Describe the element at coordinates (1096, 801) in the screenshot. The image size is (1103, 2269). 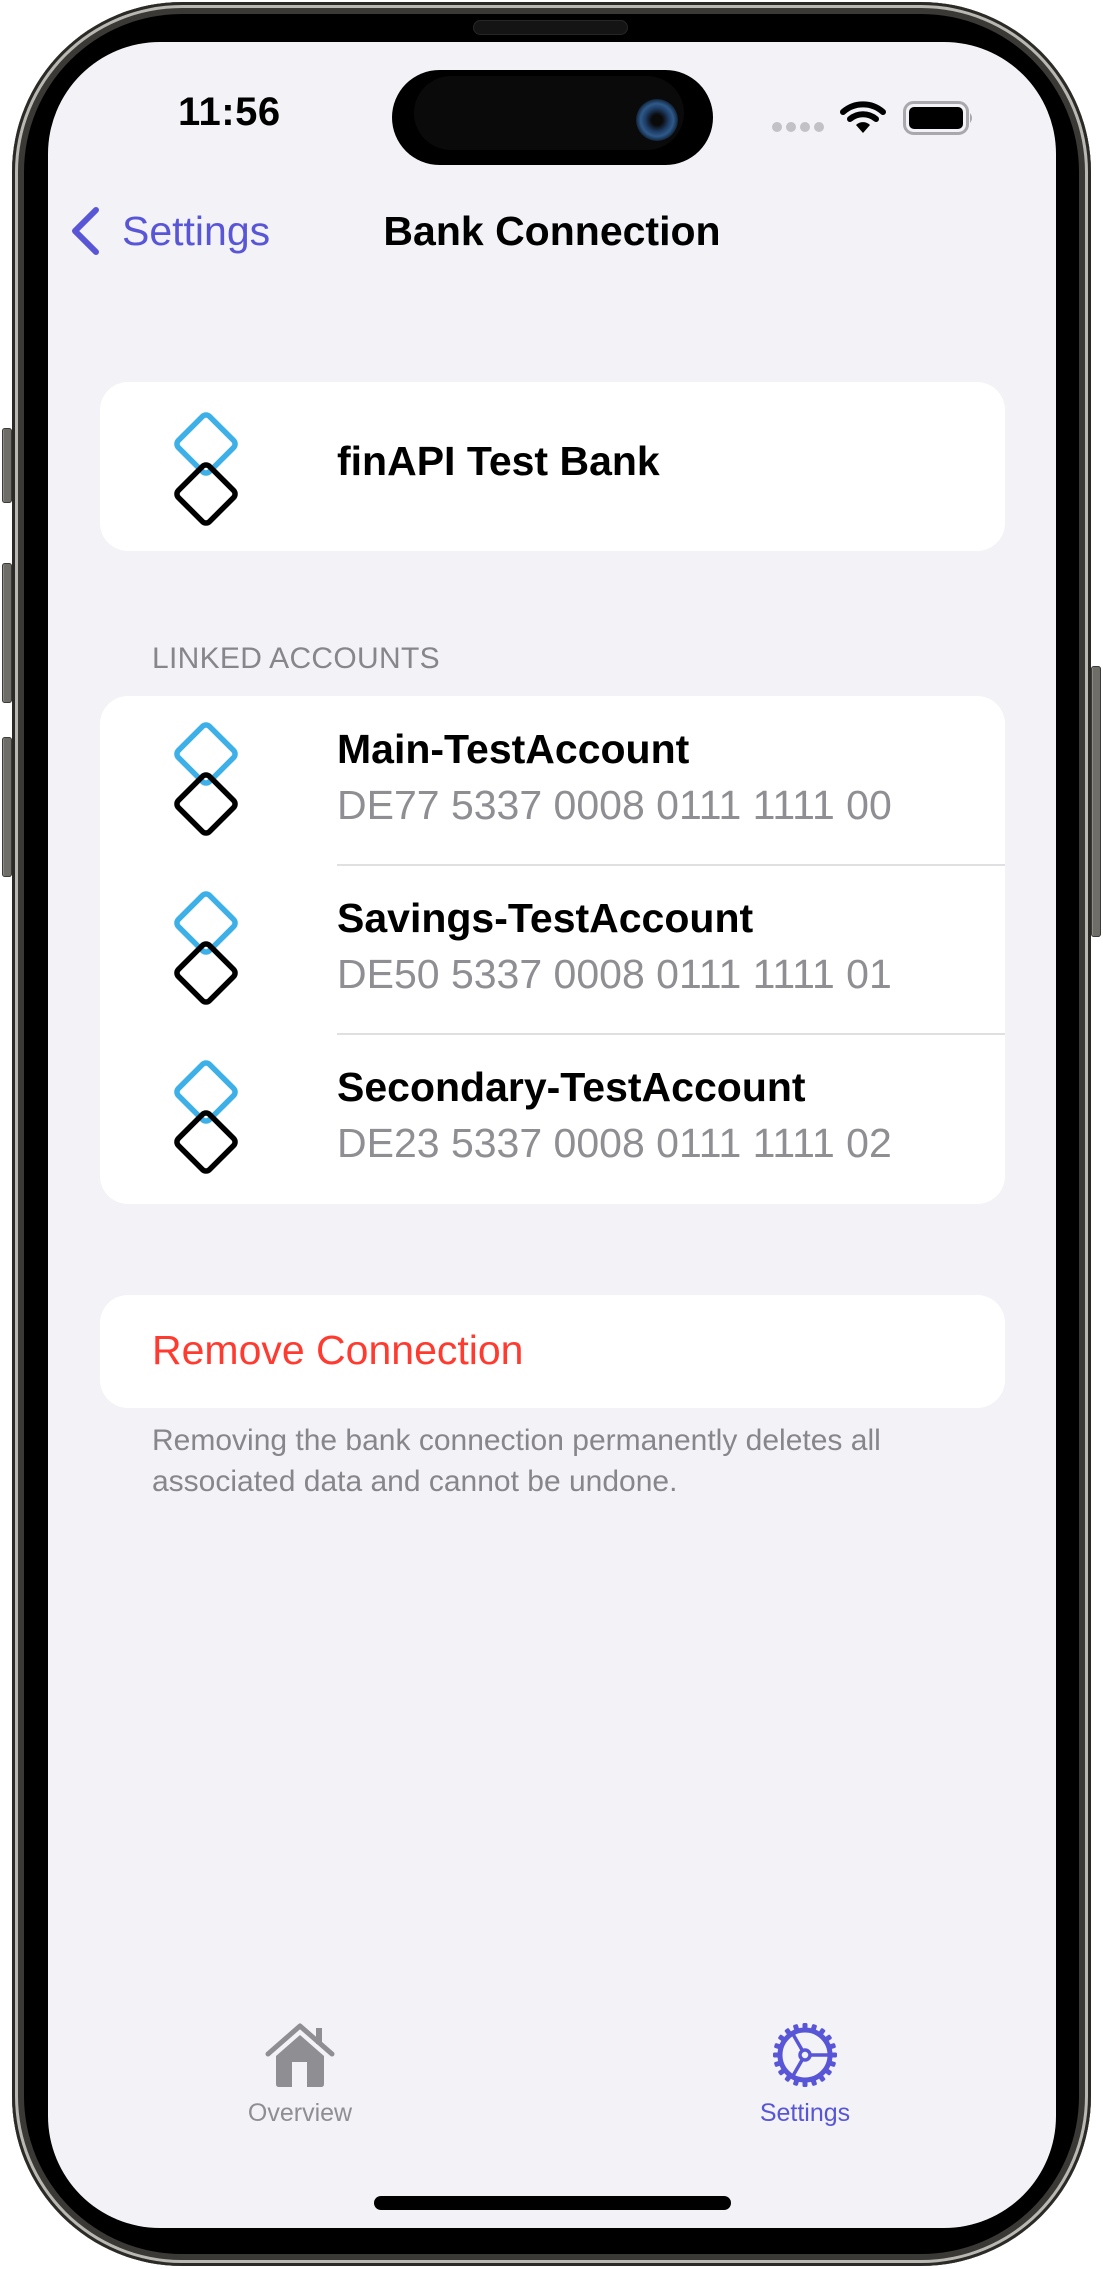
I see `power-button` at that location.